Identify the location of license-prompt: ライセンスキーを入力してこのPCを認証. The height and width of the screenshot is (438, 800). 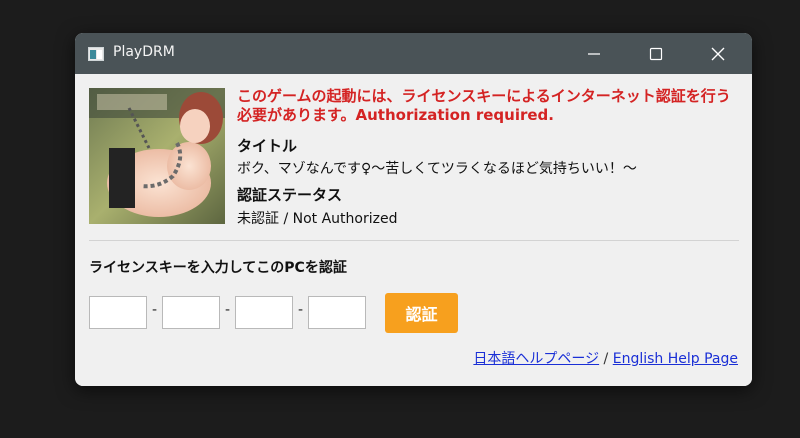
(218, 268).